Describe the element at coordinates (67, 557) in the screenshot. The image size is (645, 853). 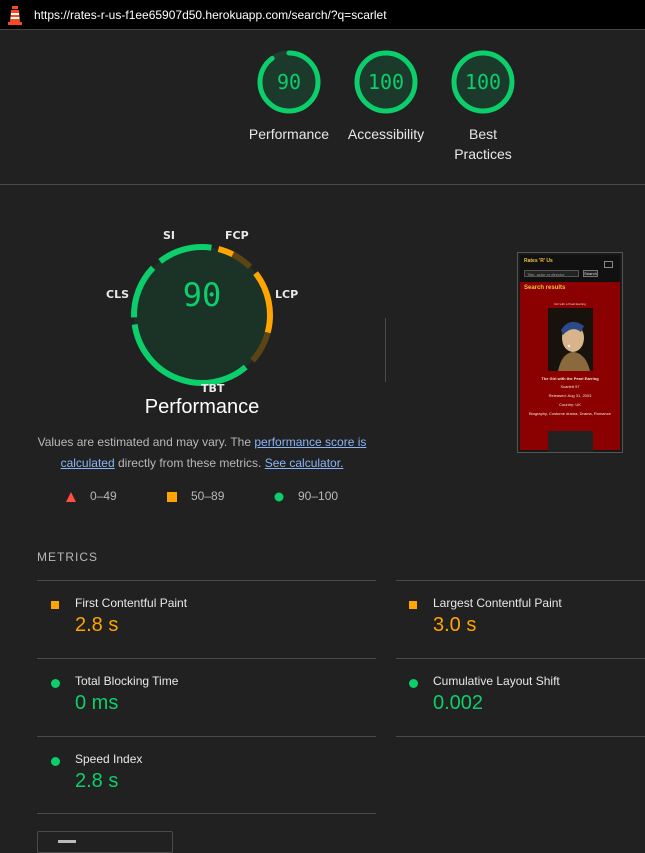
I see `metrics-heading: METRICS` at that location.